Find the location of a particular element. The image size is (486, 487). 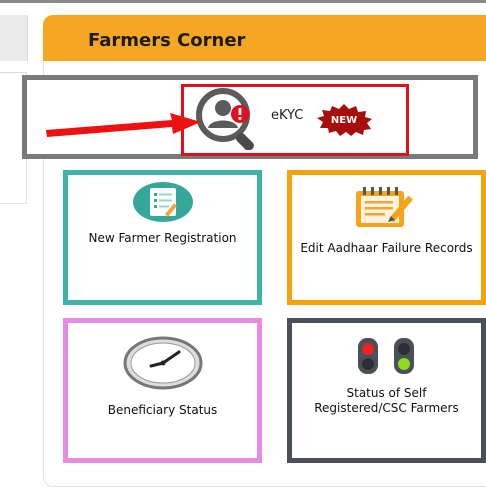

clock-icon is located at coordinates (163, 363).